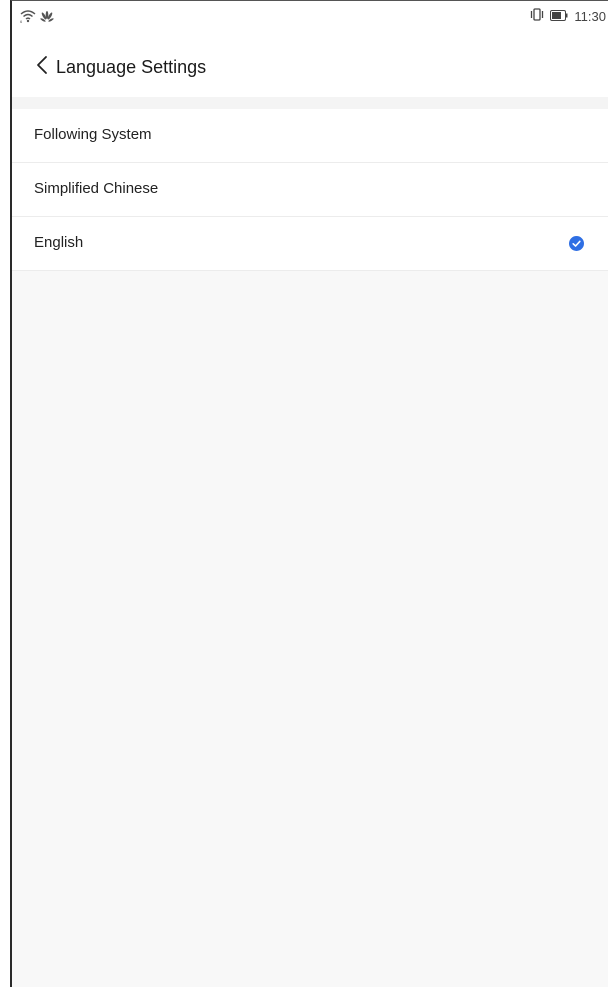 The height and width of the screenshot is (987, 608). I want to click on language-option-following-system: Following System, so click(310, 136).